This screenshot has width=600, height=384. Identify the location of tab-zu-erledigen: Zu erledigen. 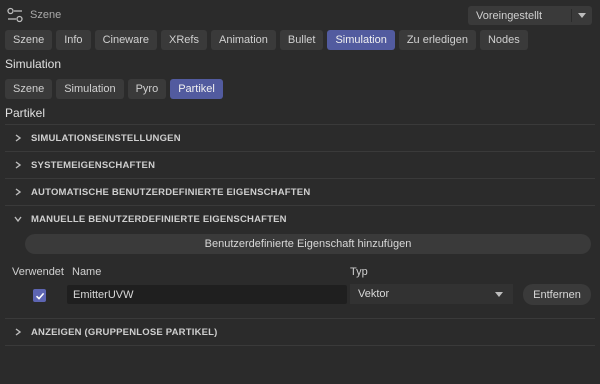
(437, 40).